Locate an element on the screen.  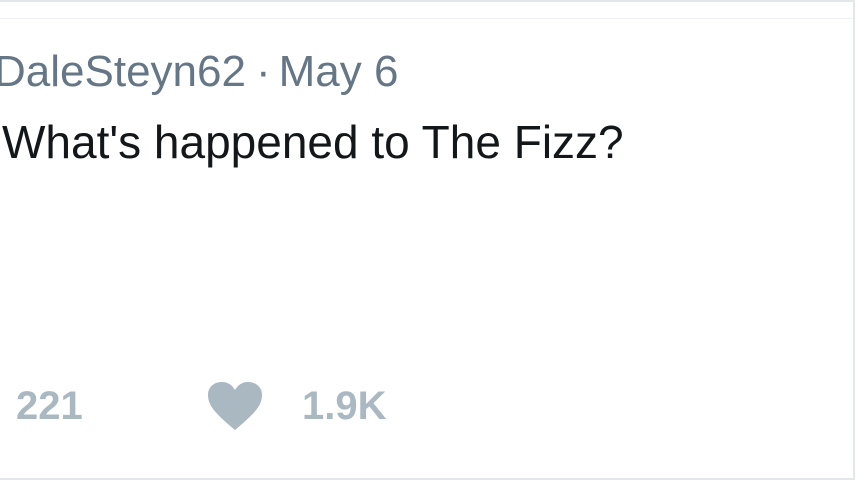
tweet-text: What's happened to The Fizz? is located at coordinates (313, 142).